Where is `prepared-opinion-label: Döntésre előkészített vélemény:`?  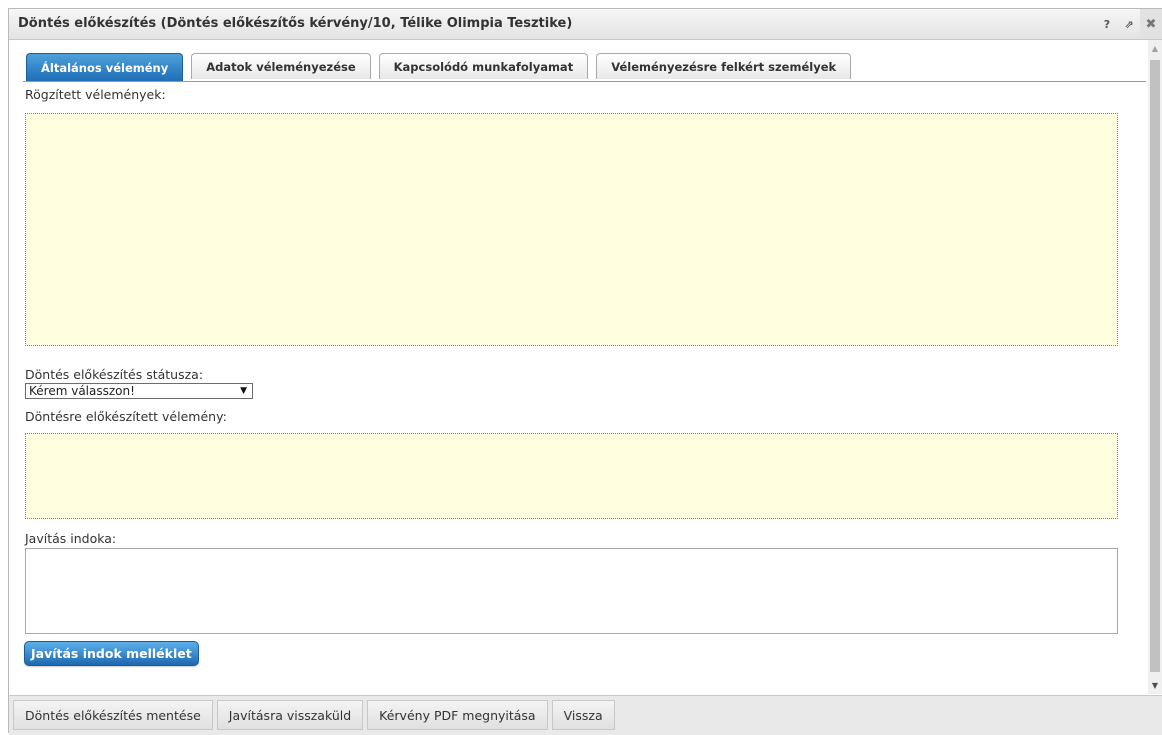 prepared-opinion-label: Döntésre előkészített vélemény: is located at coordinates (126, 416).